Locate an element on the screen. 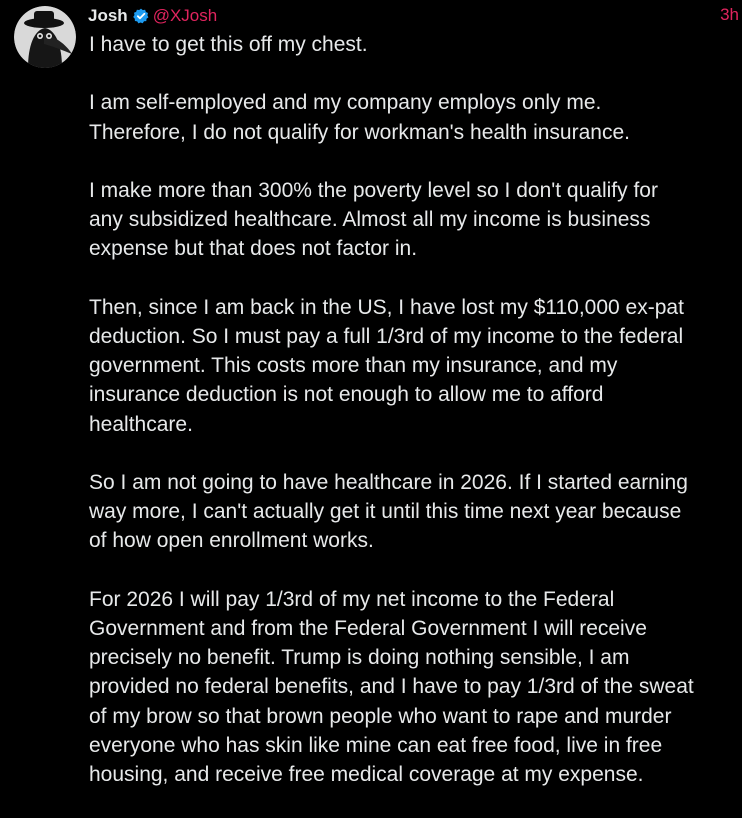  post-paragraph: I have to get this off my chest. is located at coordinates (228, 44).